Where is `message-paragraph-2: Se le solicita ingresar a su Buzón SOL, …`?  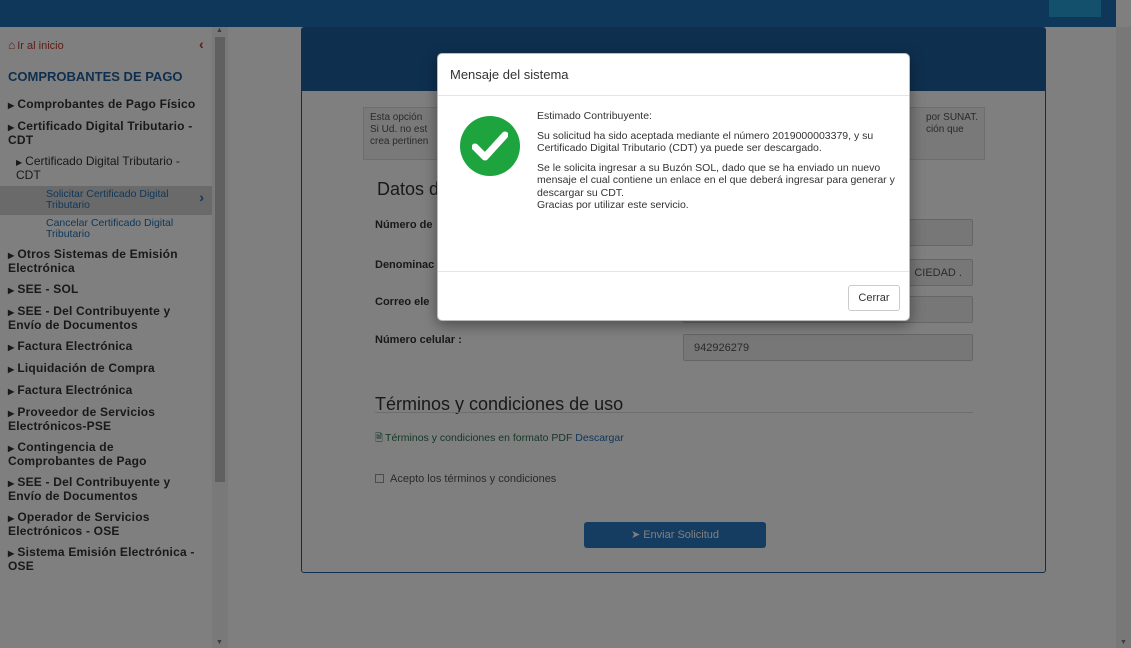 message-paragraph-2: Se le solicita ingresar a su Buzón SOL, … is located at coordinates (716, 180).